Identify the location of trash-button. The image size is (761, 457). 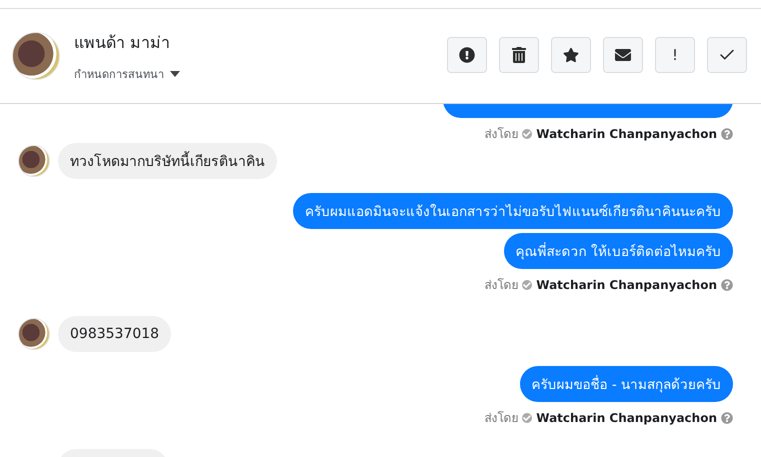
(519, 55).